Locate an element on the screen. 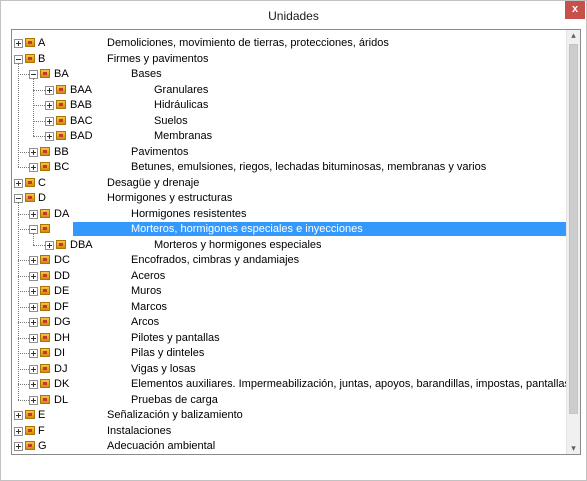 This screenshot has width=587, height=481. tree-row: HServicios afectados is located at coordinates (289, 455).